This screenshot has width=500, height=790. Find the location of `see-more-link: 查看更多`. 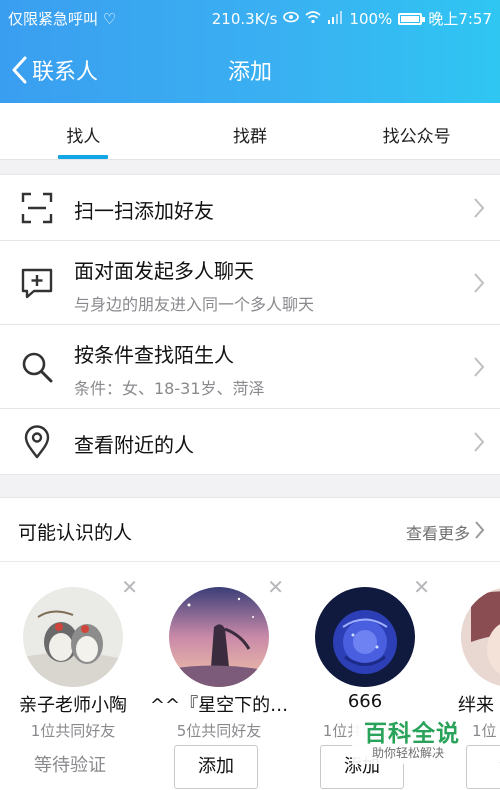

see-more-link: 查看更多 is located at coordinates (438, 532).